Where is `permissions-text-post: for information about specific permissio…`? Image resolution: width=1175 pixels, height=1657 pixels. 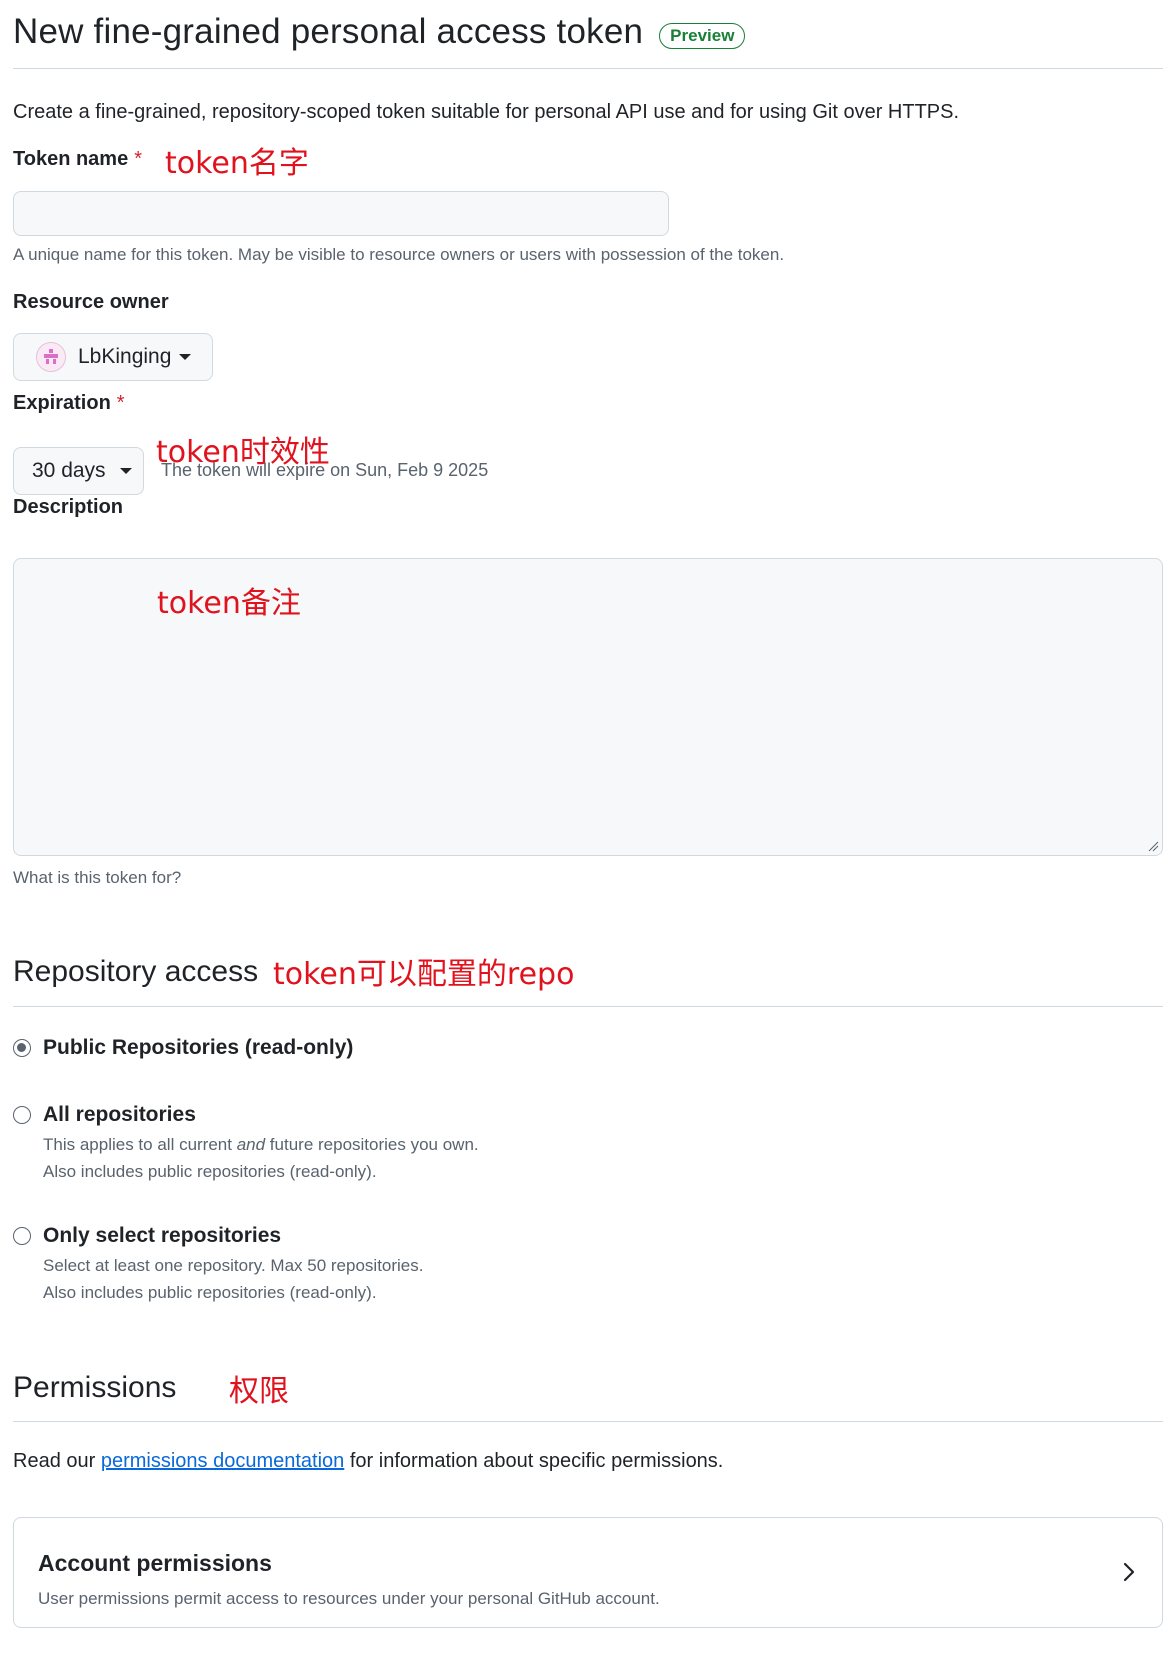 permissions-text-post: for information about specific permissio… is located at coordinates (534, 1461).